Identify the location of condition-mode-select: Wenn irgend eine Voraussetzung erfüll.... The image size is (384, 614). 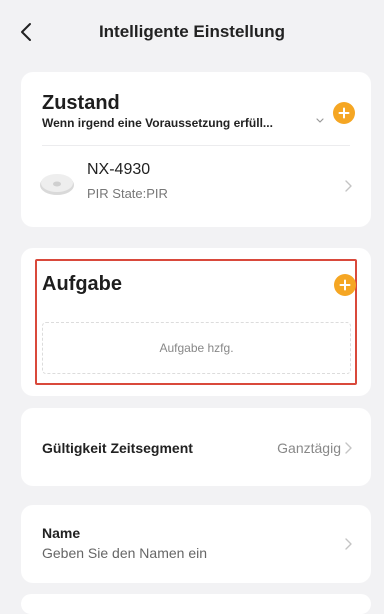
(157, 123).